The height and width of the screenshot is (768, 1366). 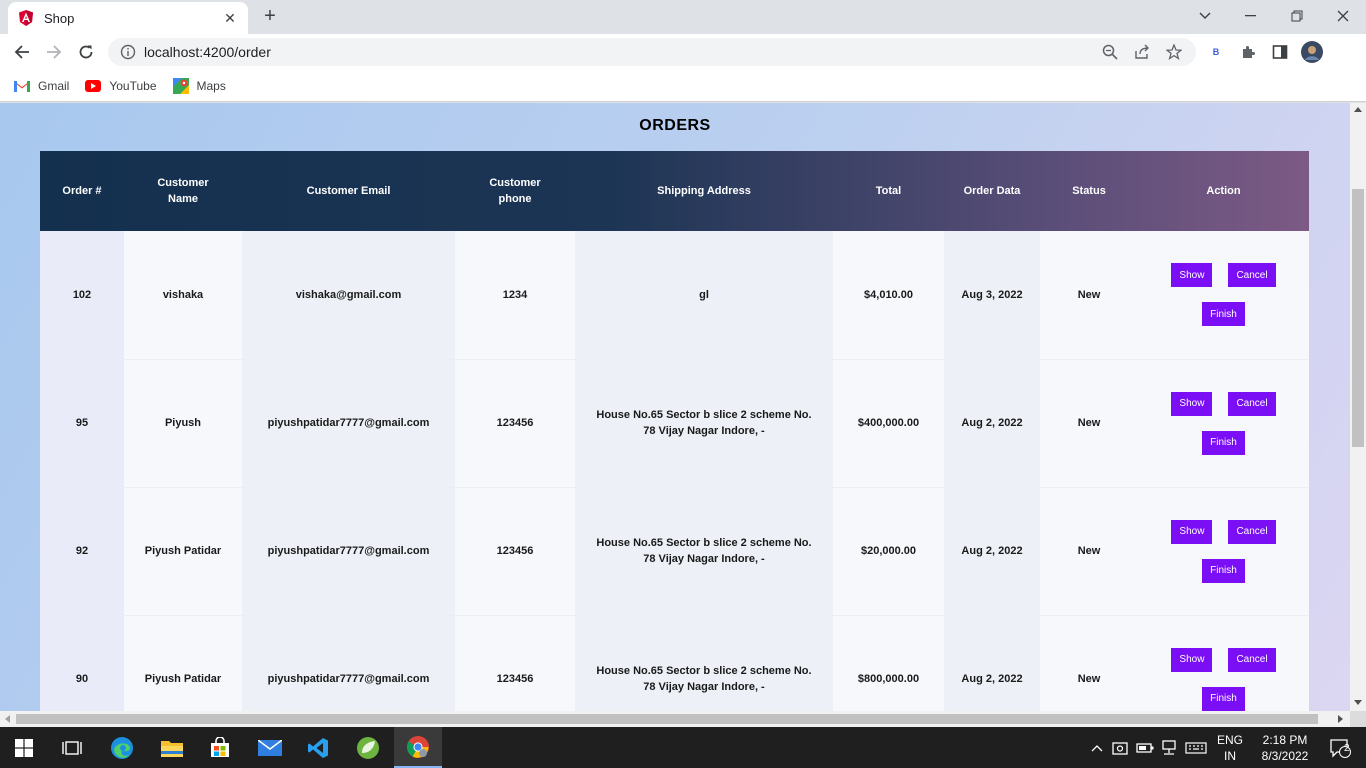 I want to click on maps-icon, so click(x=180, y=85).